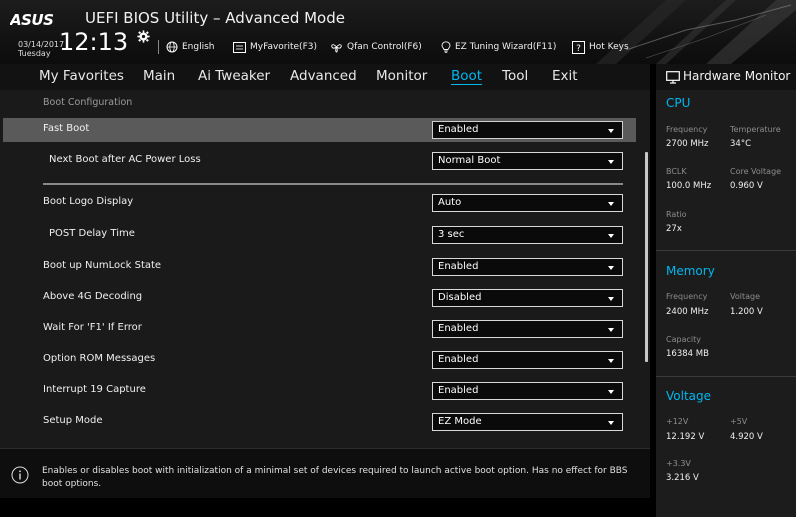  Describe the element at coordinates (460, 421) in the screenshot. I see `dropdown-value: EZ Mode` at that location.